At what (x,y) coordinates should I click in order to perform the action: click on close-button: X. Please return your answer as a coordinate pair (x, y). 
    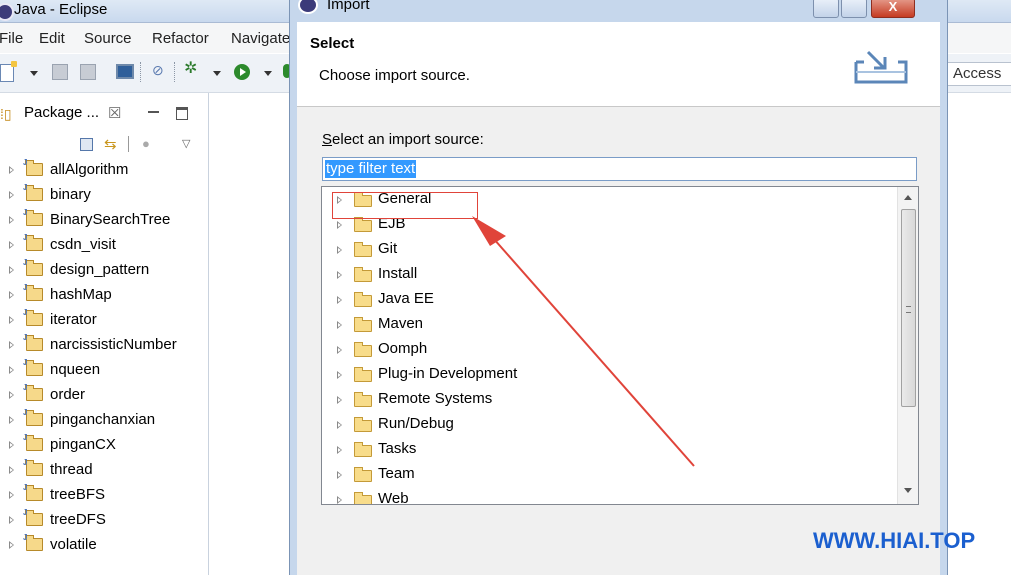
    Looking at the image, I should click on (893, 9).